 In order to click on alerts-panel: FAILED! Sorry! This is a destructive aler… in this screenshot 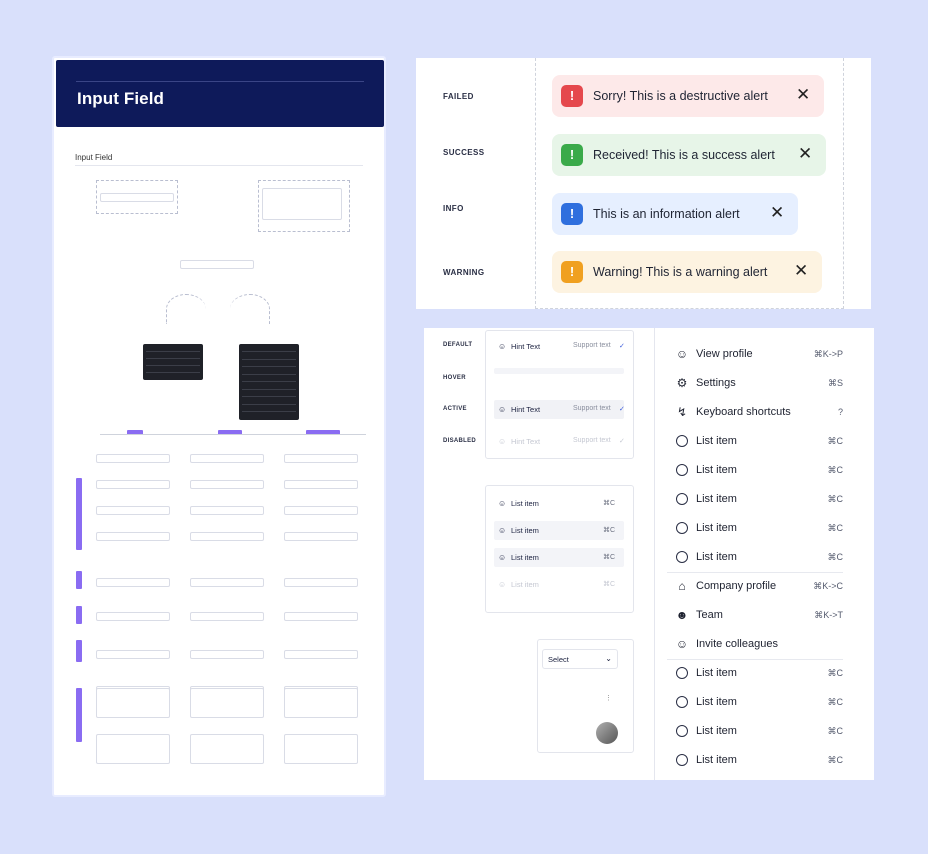, I will do `click(643, 183)`.